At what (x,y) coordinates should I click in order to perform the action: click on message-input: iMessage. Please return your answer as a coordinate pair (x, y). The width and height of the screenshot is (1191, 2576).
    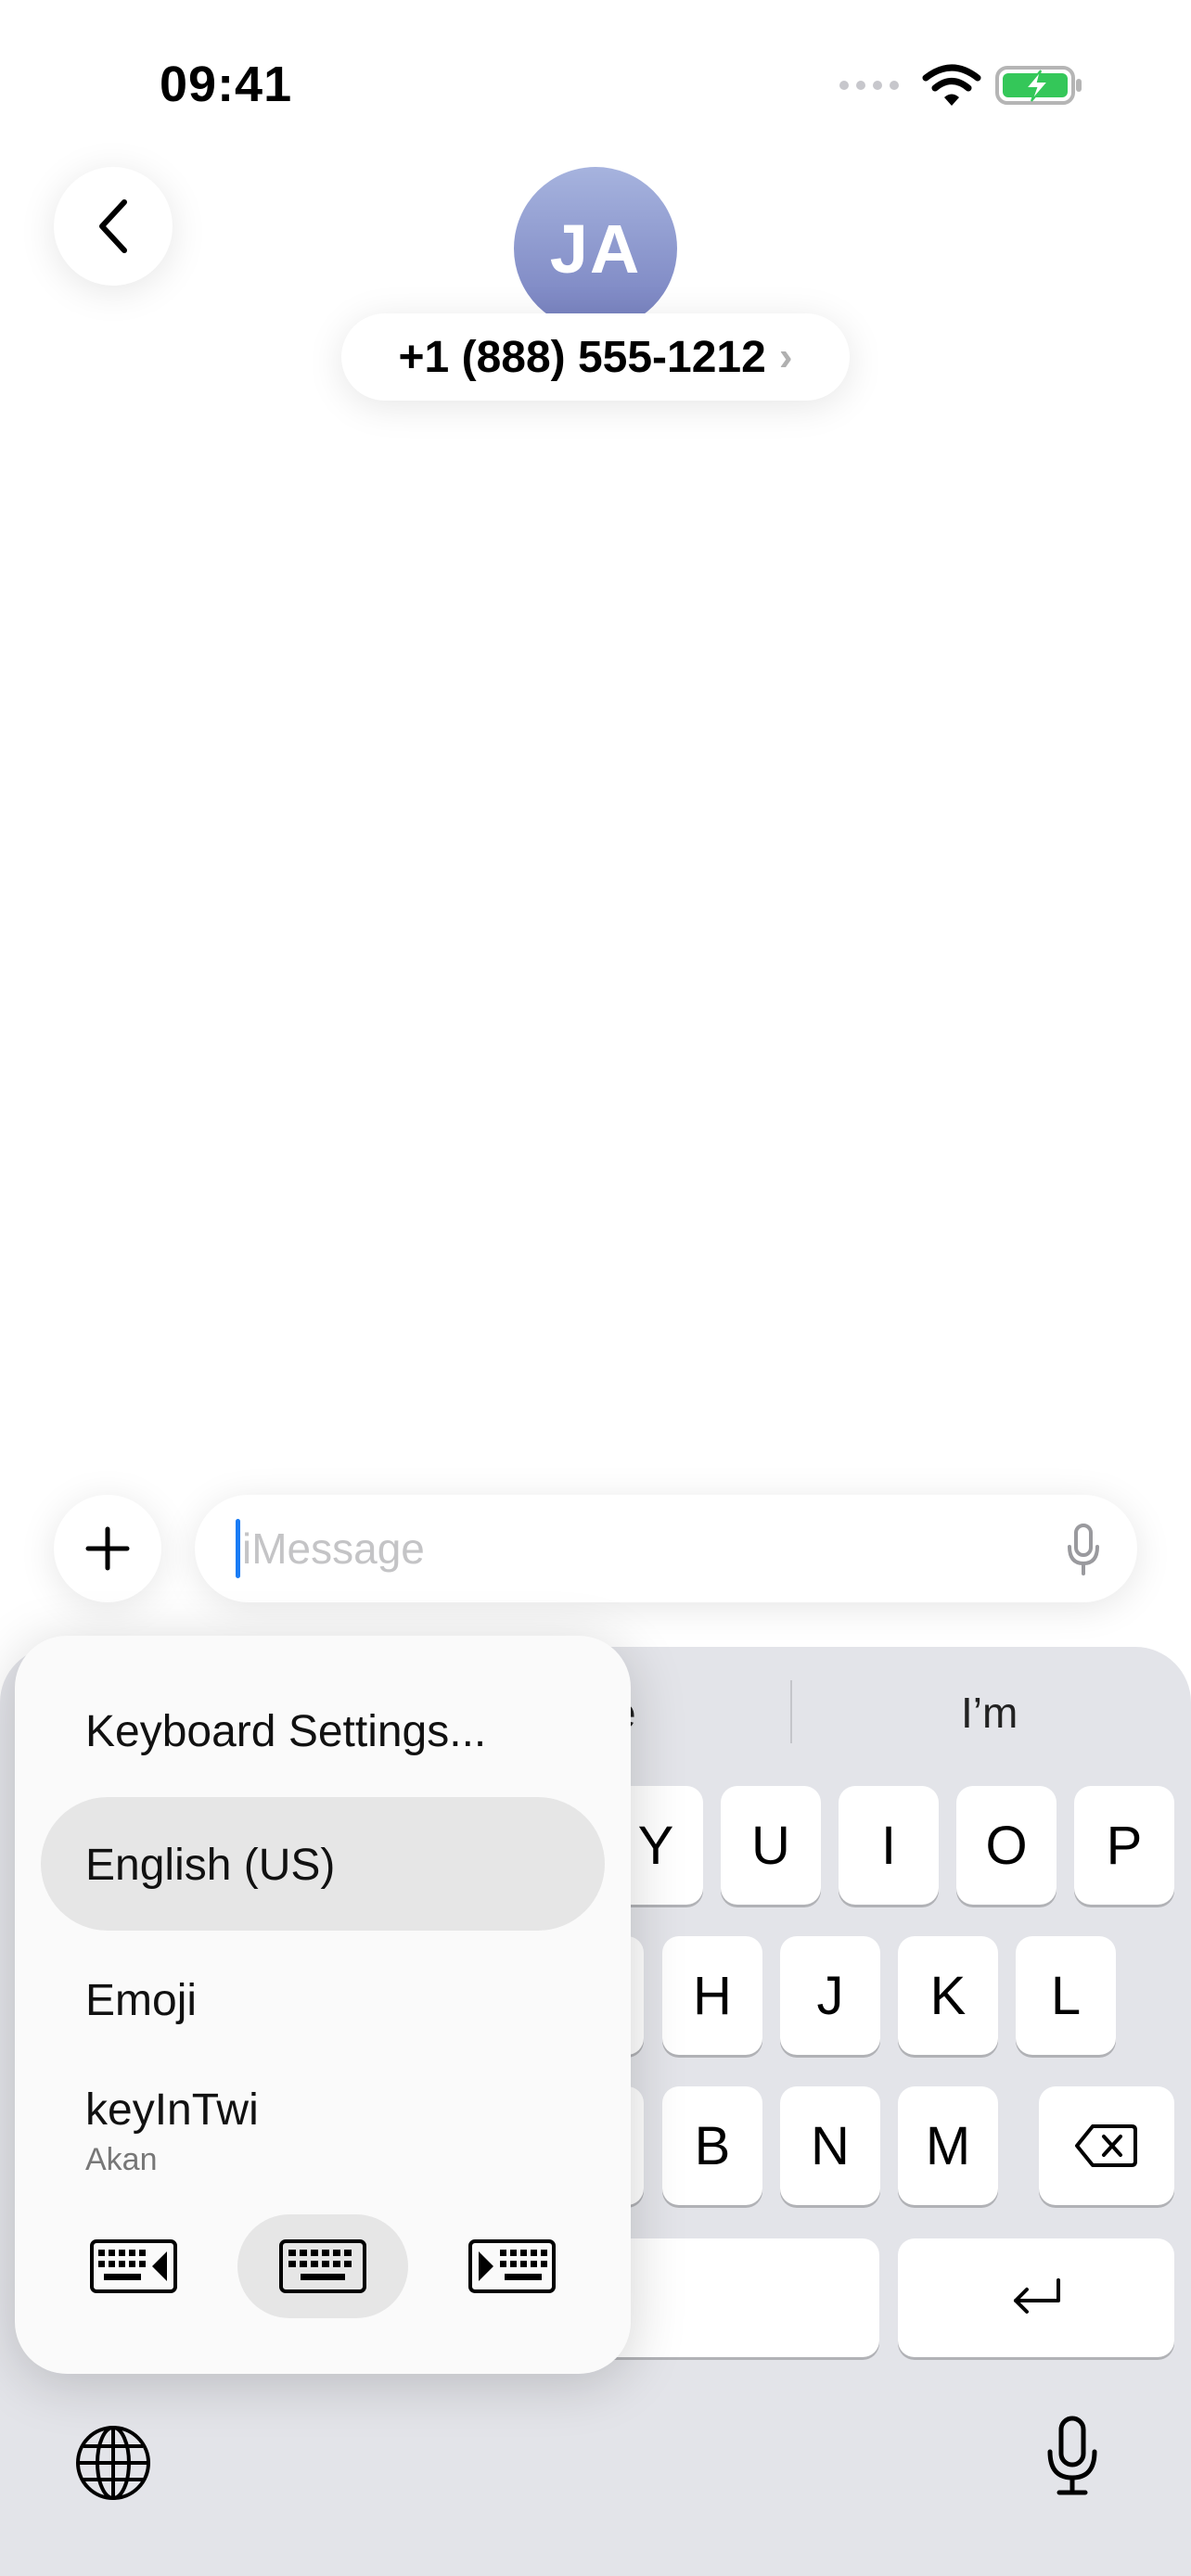
    Looking at the image, I should click on (666, 1548).